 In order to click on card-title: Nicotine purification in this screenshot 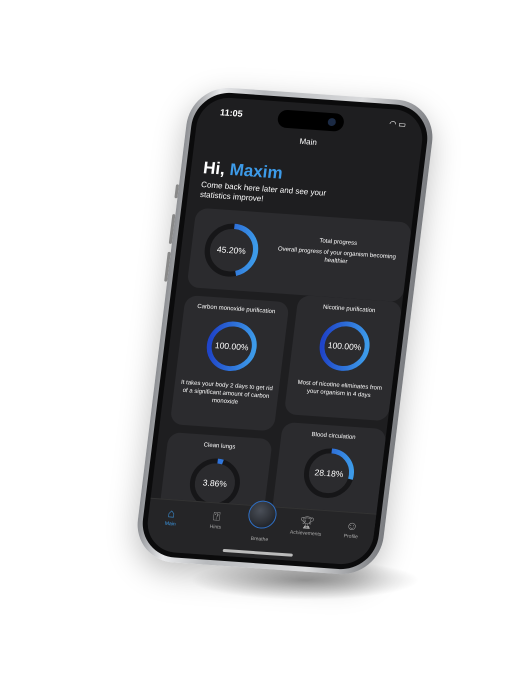, I will do `click(349, 309)`.